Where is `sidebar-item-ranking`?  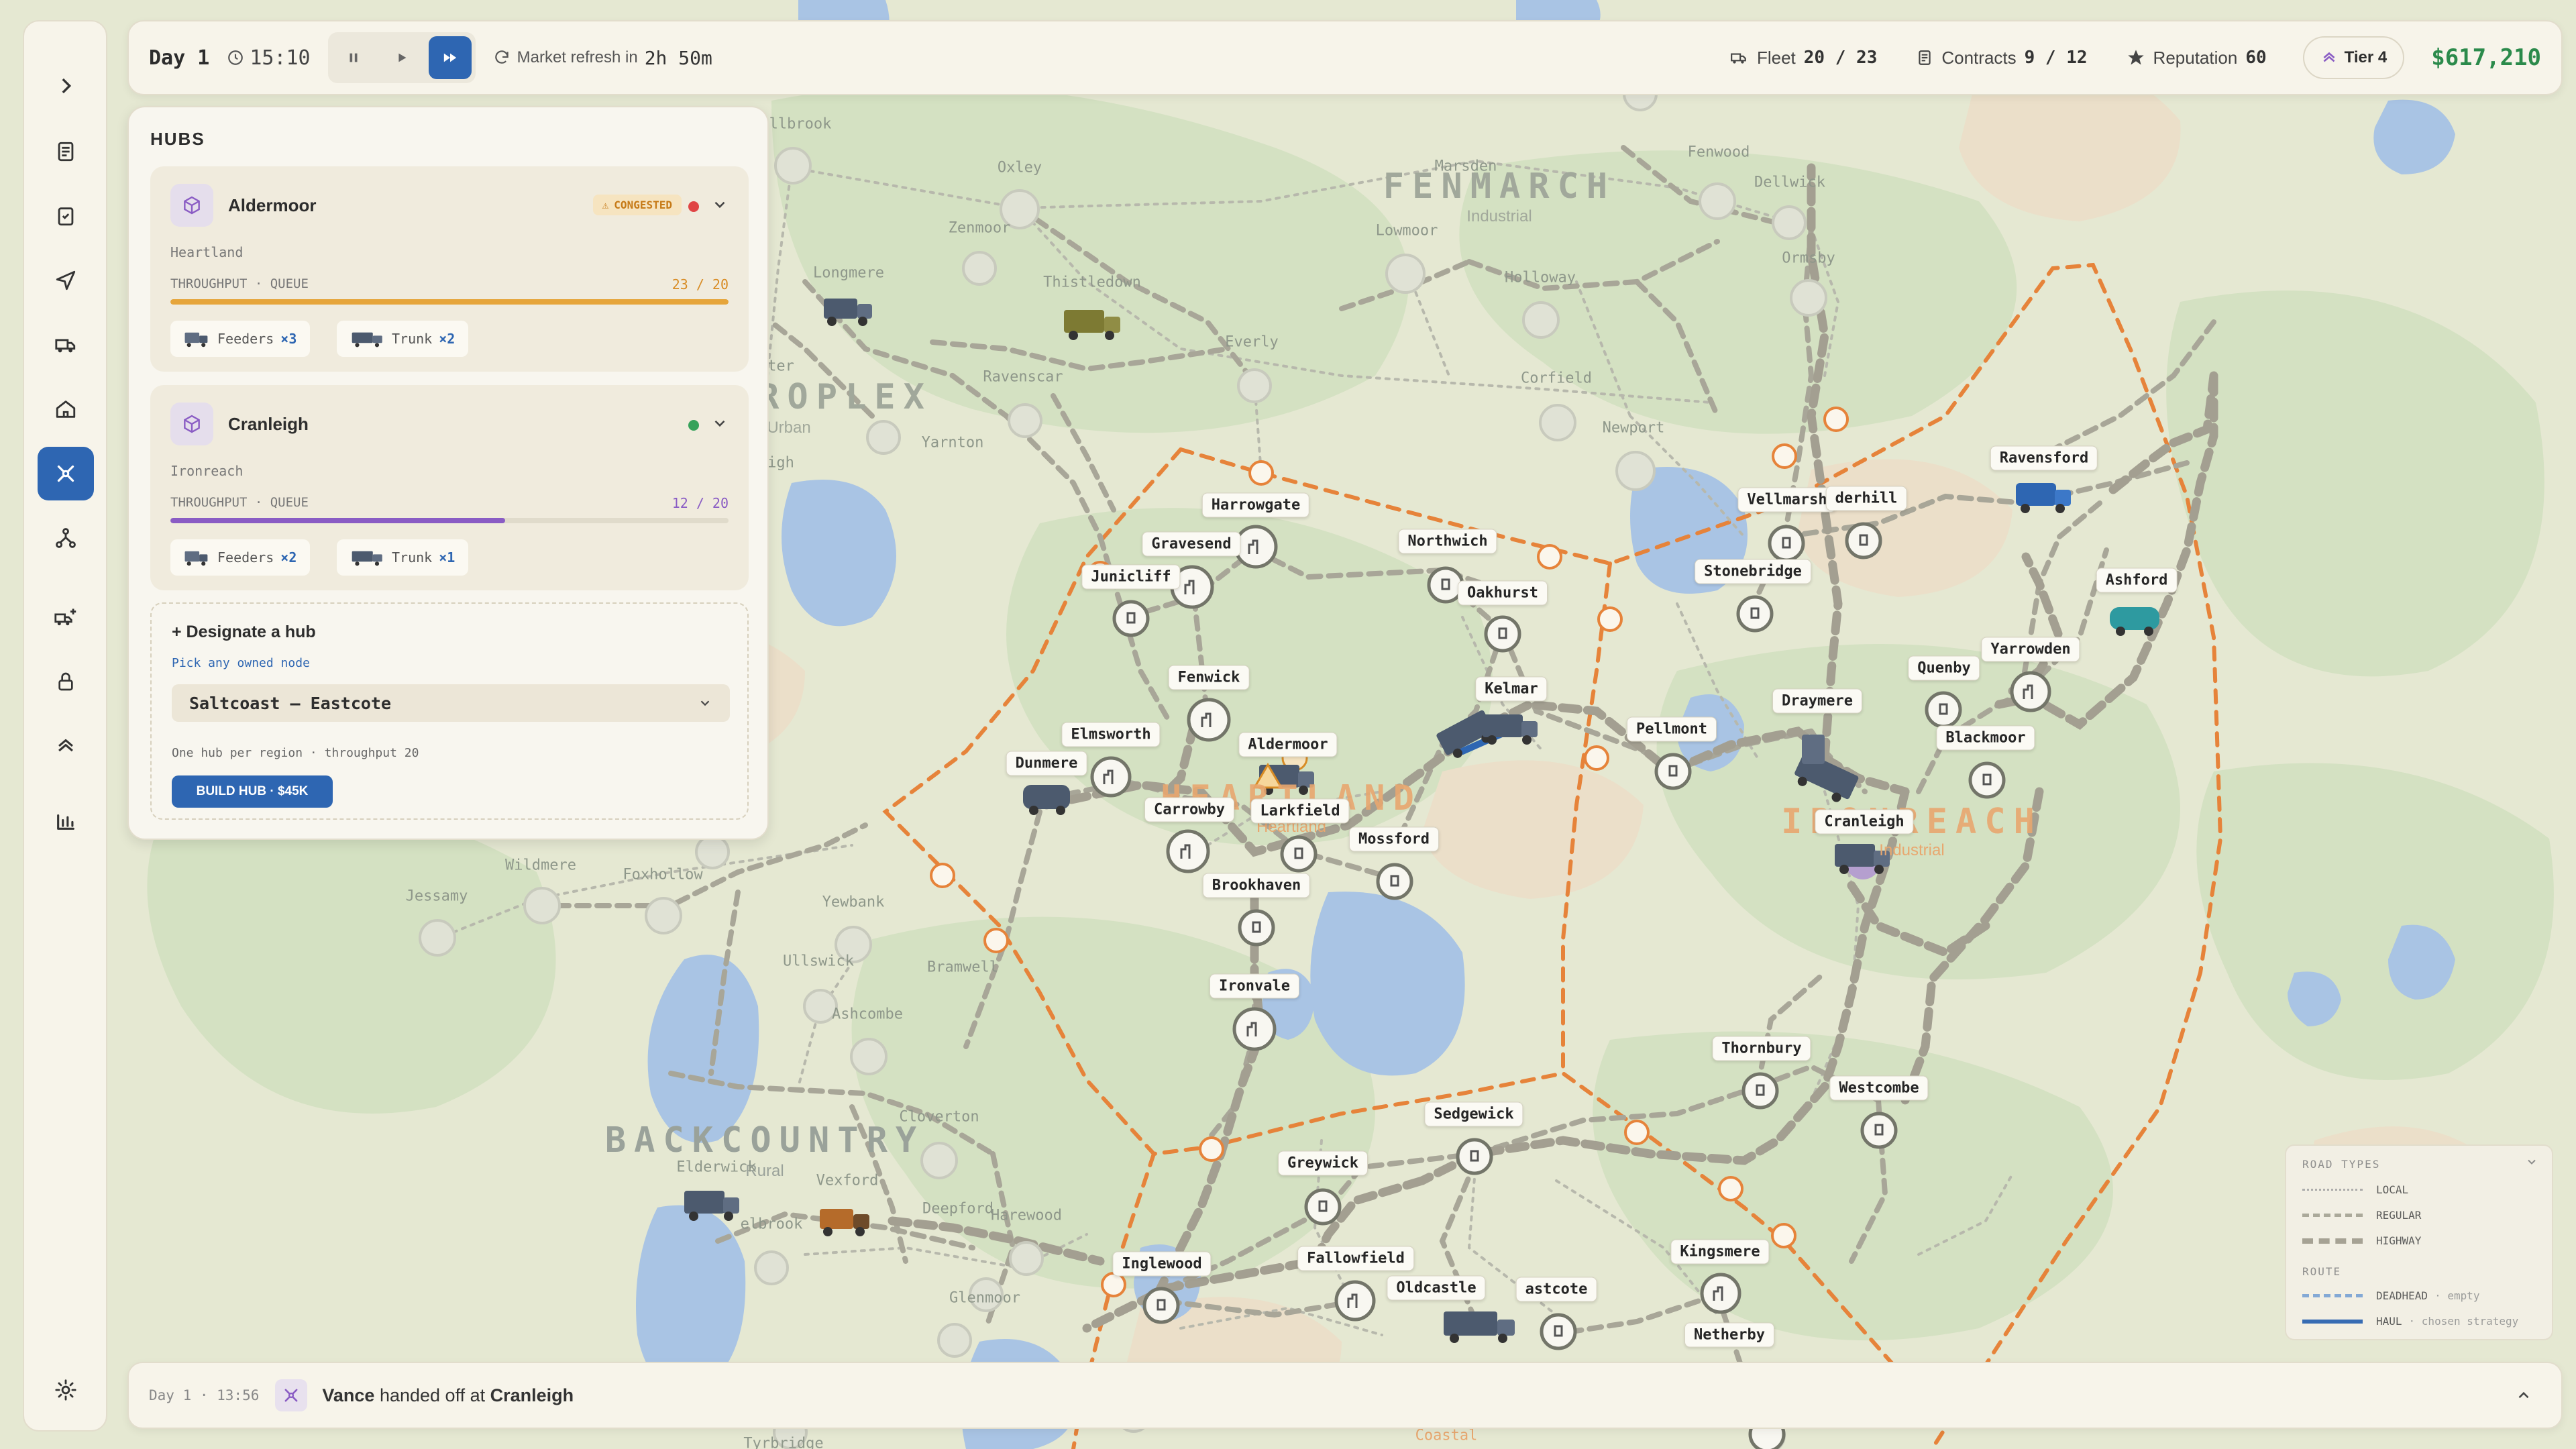 sidebar-item-ranking is located at coordinates (66, 746).